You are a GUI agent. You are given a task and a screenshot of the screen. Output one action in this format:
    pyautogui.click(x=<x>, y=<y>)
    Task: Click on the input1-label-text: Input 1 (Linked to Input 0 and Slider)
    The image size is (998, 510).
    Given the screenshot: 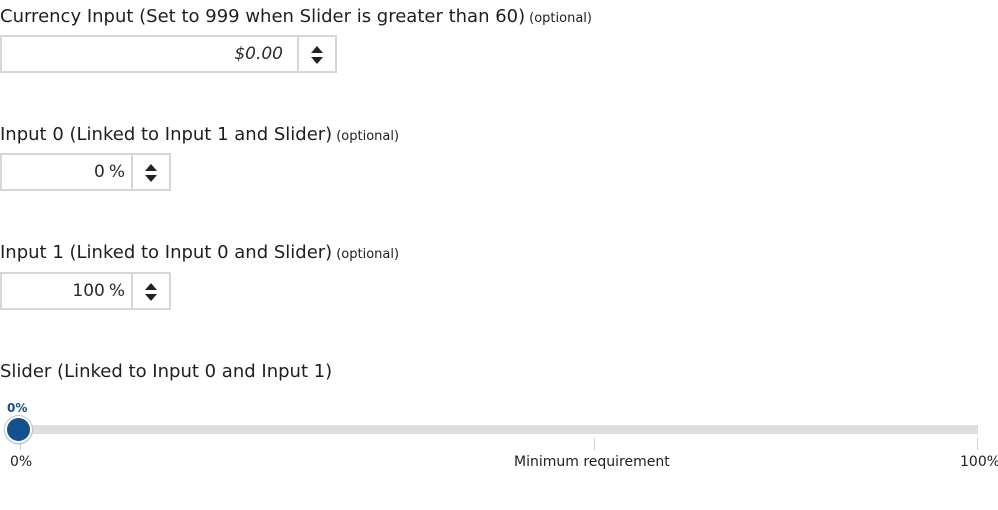 What is the action you would take?
    pyautogui.click(x=166, y=252)
    